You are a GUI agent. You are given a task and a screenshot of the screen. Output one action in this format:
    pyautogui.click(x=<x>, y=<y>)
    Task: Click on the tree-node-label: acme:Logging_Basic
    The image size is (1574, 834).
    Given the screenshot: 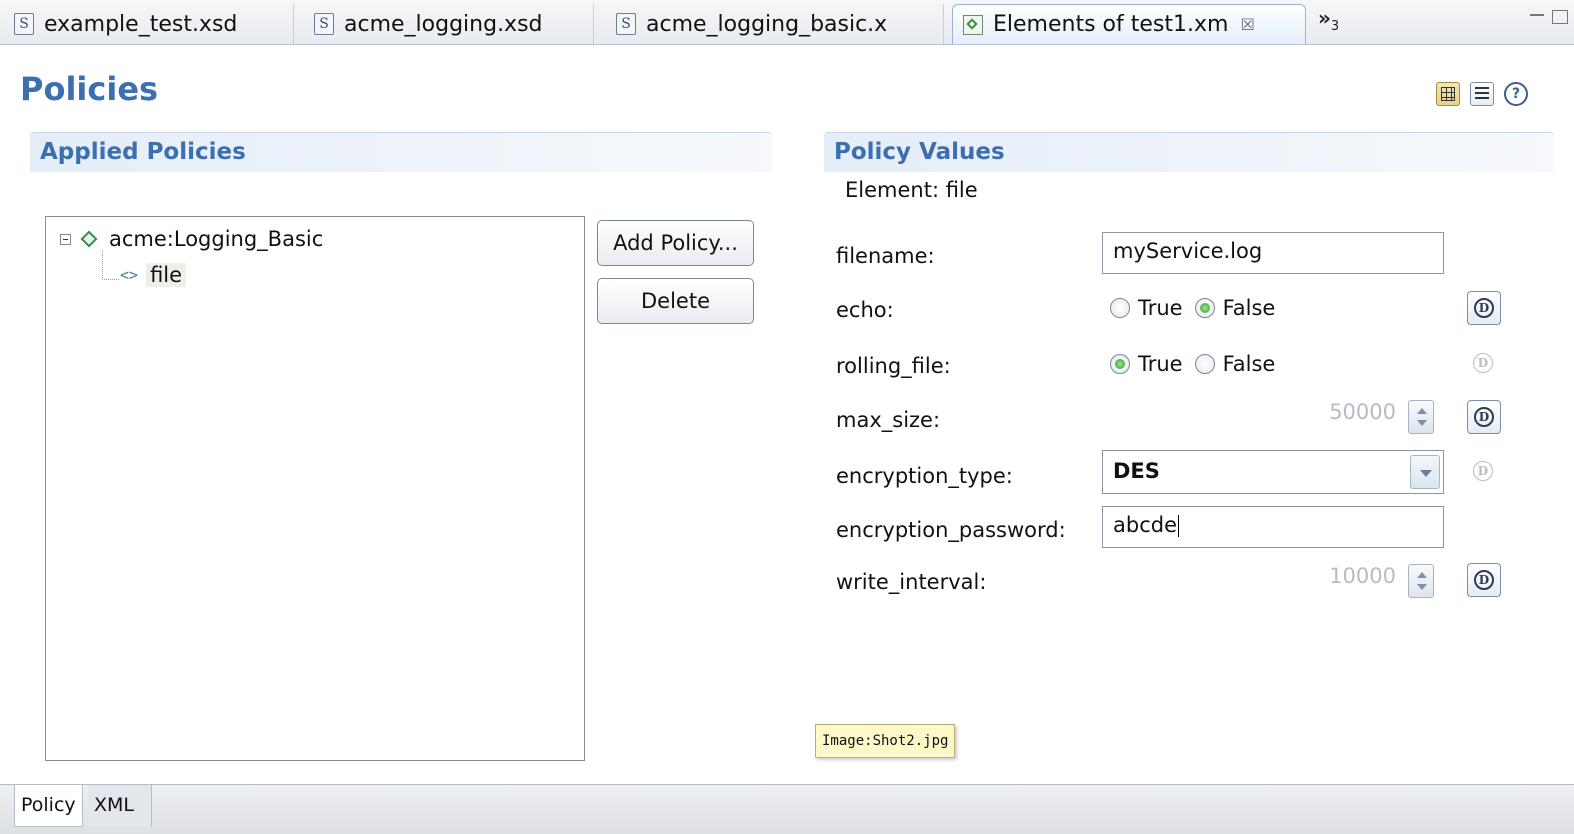 What is the action you would take?
    pyautogui.click(x=216, y=239)
    